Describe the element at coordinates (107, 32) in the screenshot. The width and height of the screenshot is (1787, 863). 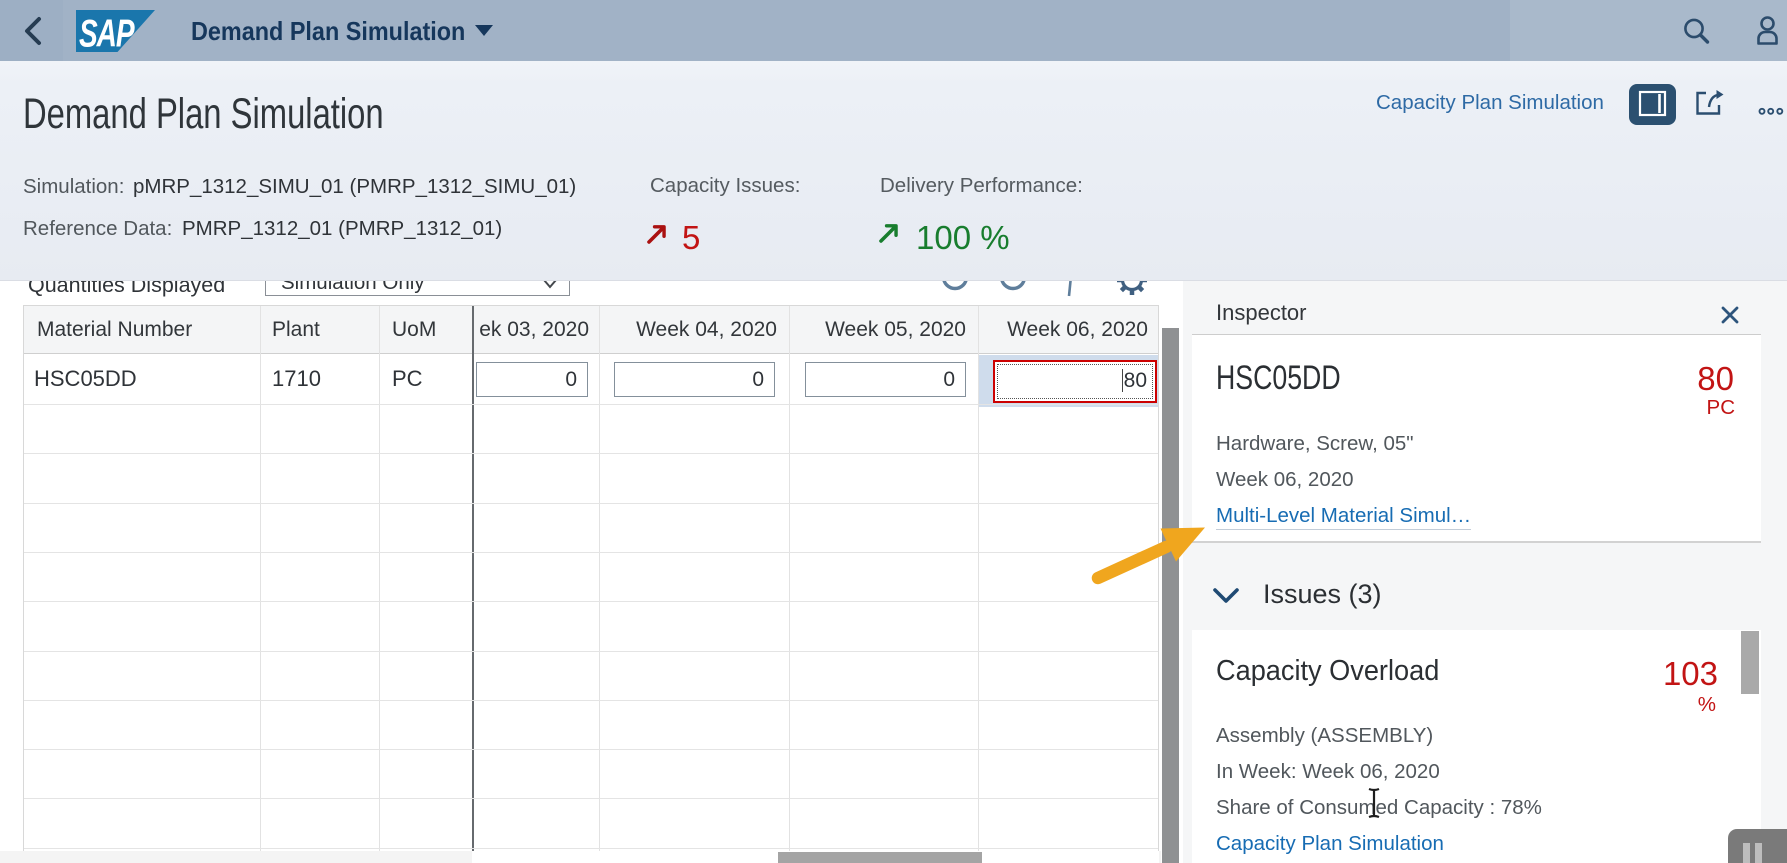
I see `svg-text: SAP` at that location.